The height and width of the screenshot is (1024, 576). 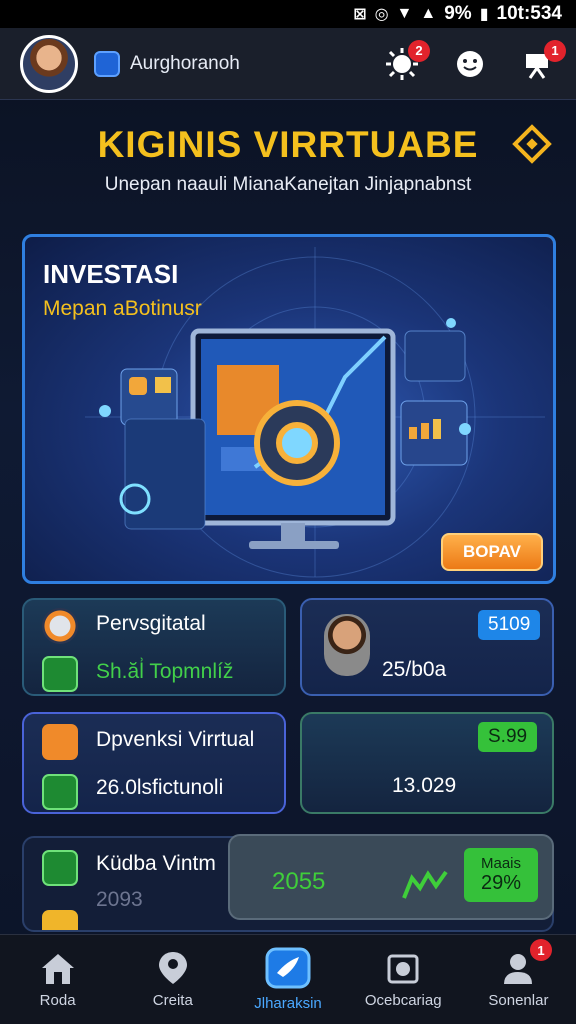 I want to click on card-title: Pervsgitatal, so click(x=151, y=623).